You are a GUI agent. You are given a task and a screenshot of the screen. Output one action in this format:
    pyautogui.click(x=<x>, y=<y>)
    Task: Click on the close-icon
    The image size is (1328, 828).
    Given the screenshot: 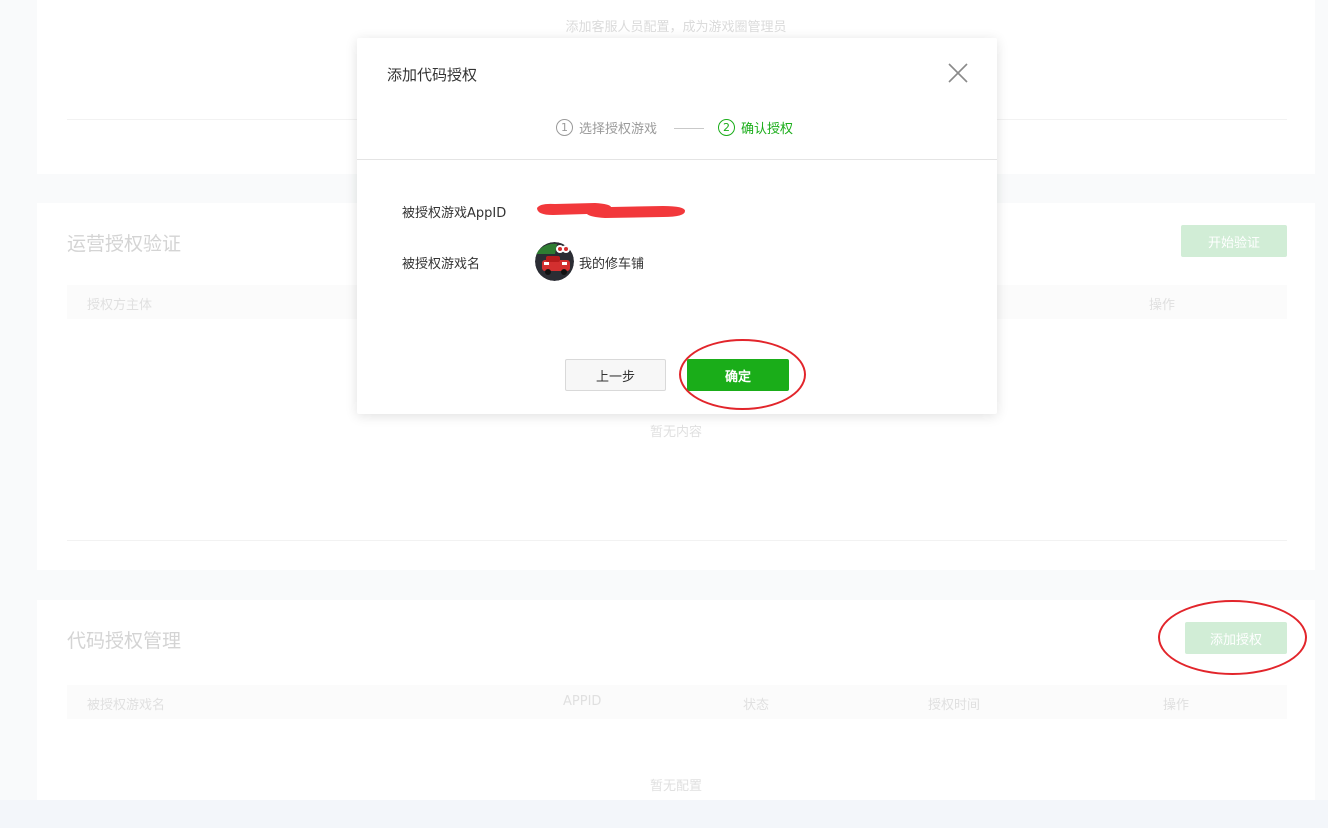 What is the action you would take?
    pyautogui.click(x=958, y=73)
    